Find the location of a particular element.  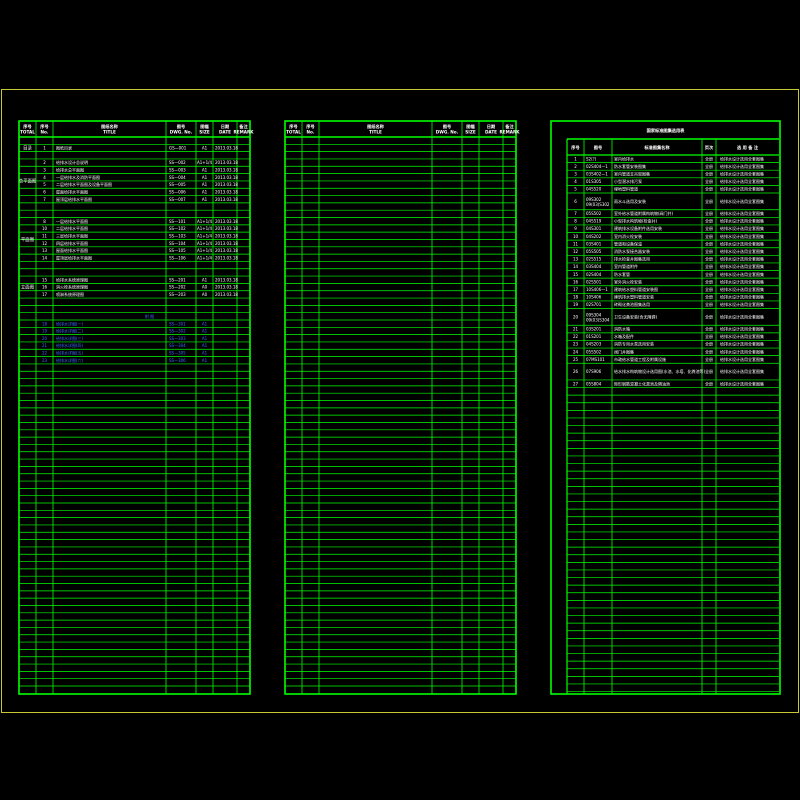

row-number: 11 is located at coordinates (45, 235).